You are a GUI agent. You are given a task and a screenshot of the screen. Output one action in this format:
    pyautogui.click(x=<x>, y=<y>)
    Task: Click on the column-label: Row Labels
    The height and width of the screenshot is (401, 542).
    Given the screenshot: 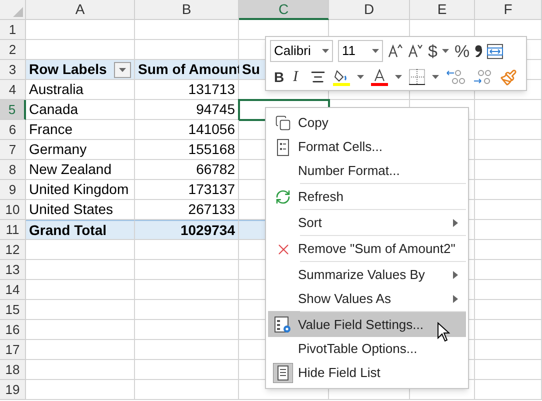 What is the action you would take?
    pyautogui.click(x=68, y=69)
    